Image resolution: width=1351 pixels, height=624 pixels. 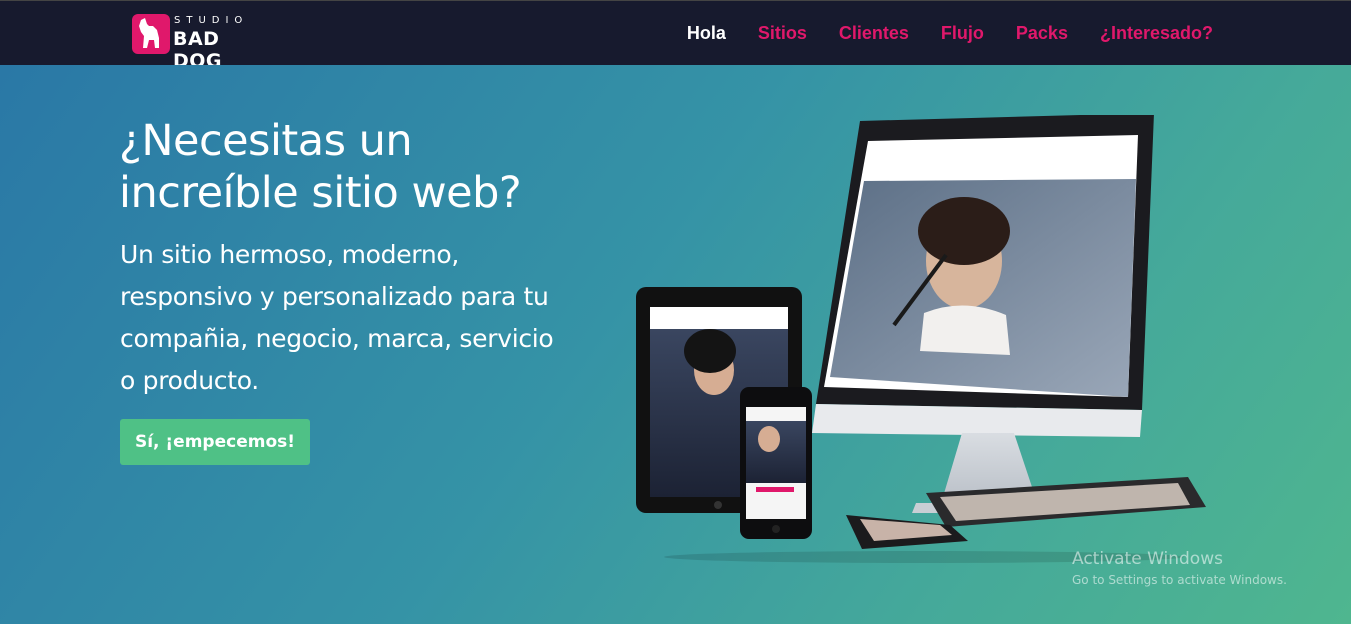 What do you see at coordinates (776, 463) in the screenshot?
I see `phone-mockup` at bounding box center [776, 463].